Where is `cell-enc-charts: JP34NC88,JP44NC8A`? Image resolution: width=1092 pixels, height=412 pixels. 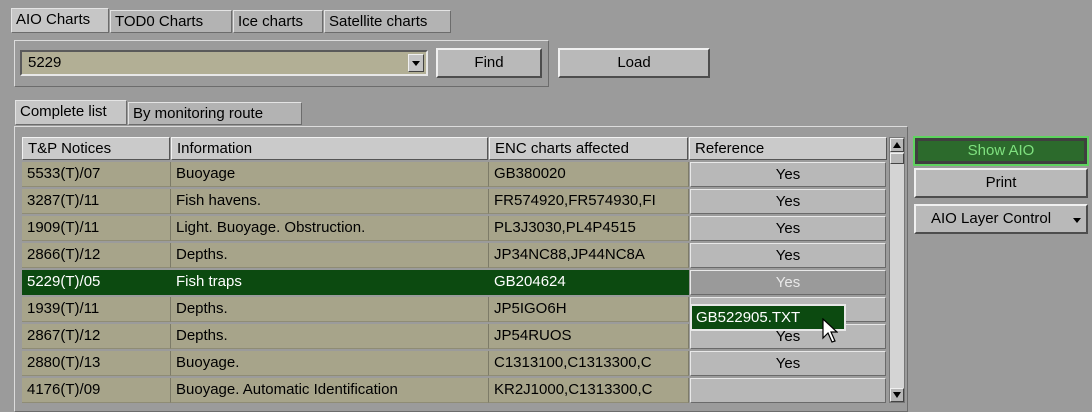 cell-enc-charts: JP34NC88,JP44NC8A is located at coordinates (589, 255).